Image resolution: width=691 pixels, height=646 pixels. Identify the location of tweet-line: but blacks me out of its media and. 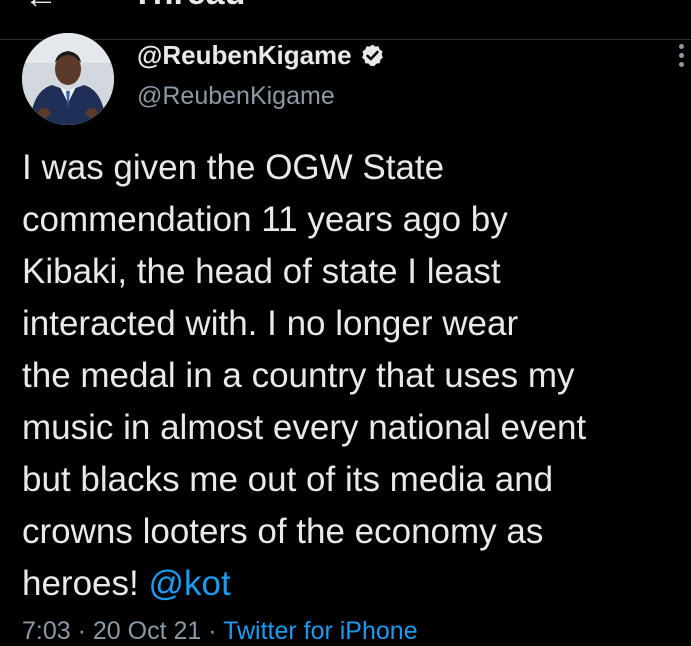
(288, 479).